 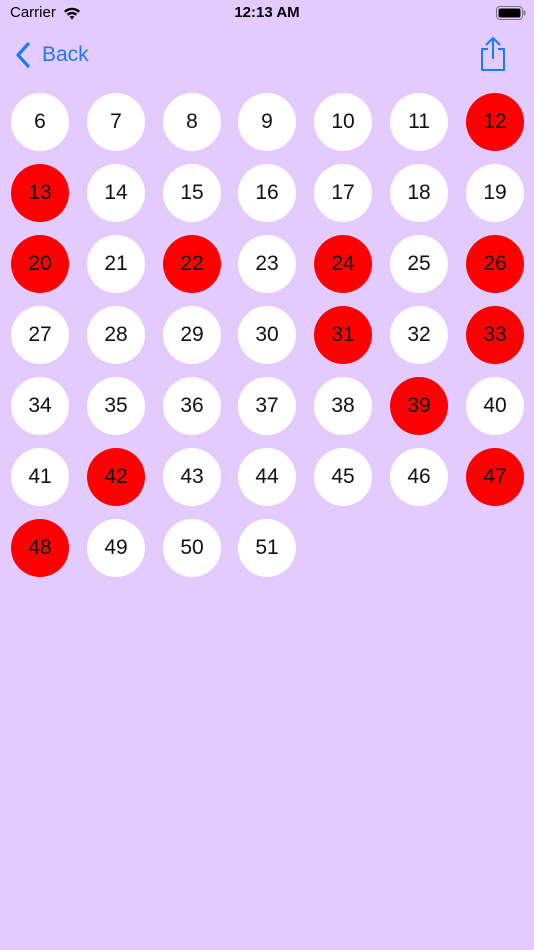 I want to click on number-ball: 51, so click(x=267, y=548).